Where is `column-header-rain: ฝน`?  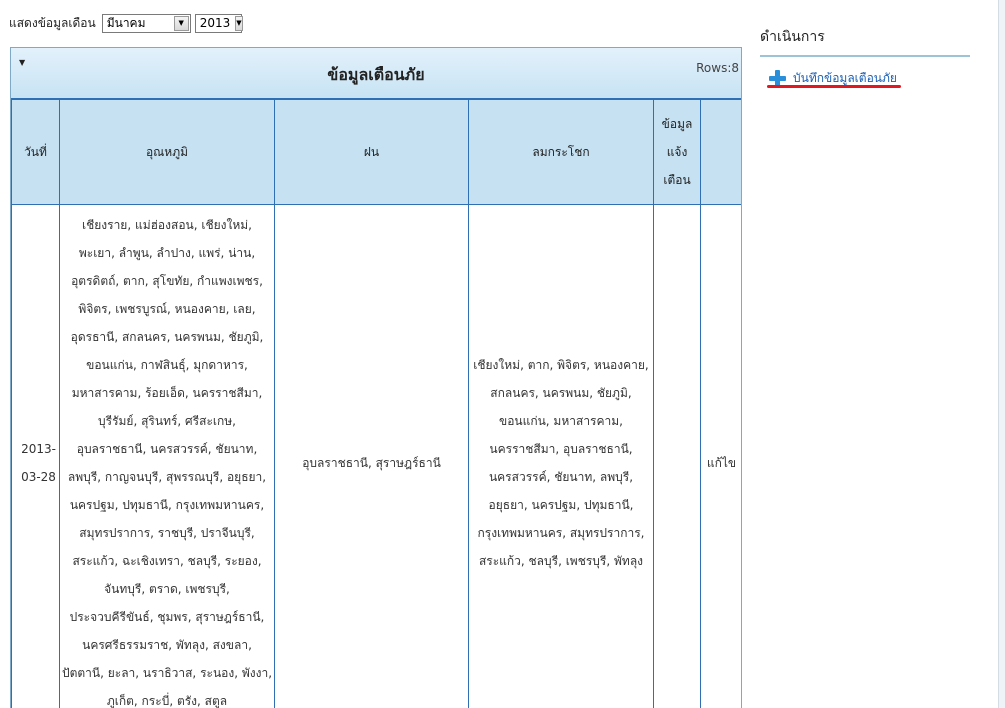 column-header-rain: ฝน is located at coordinates (371, 152).